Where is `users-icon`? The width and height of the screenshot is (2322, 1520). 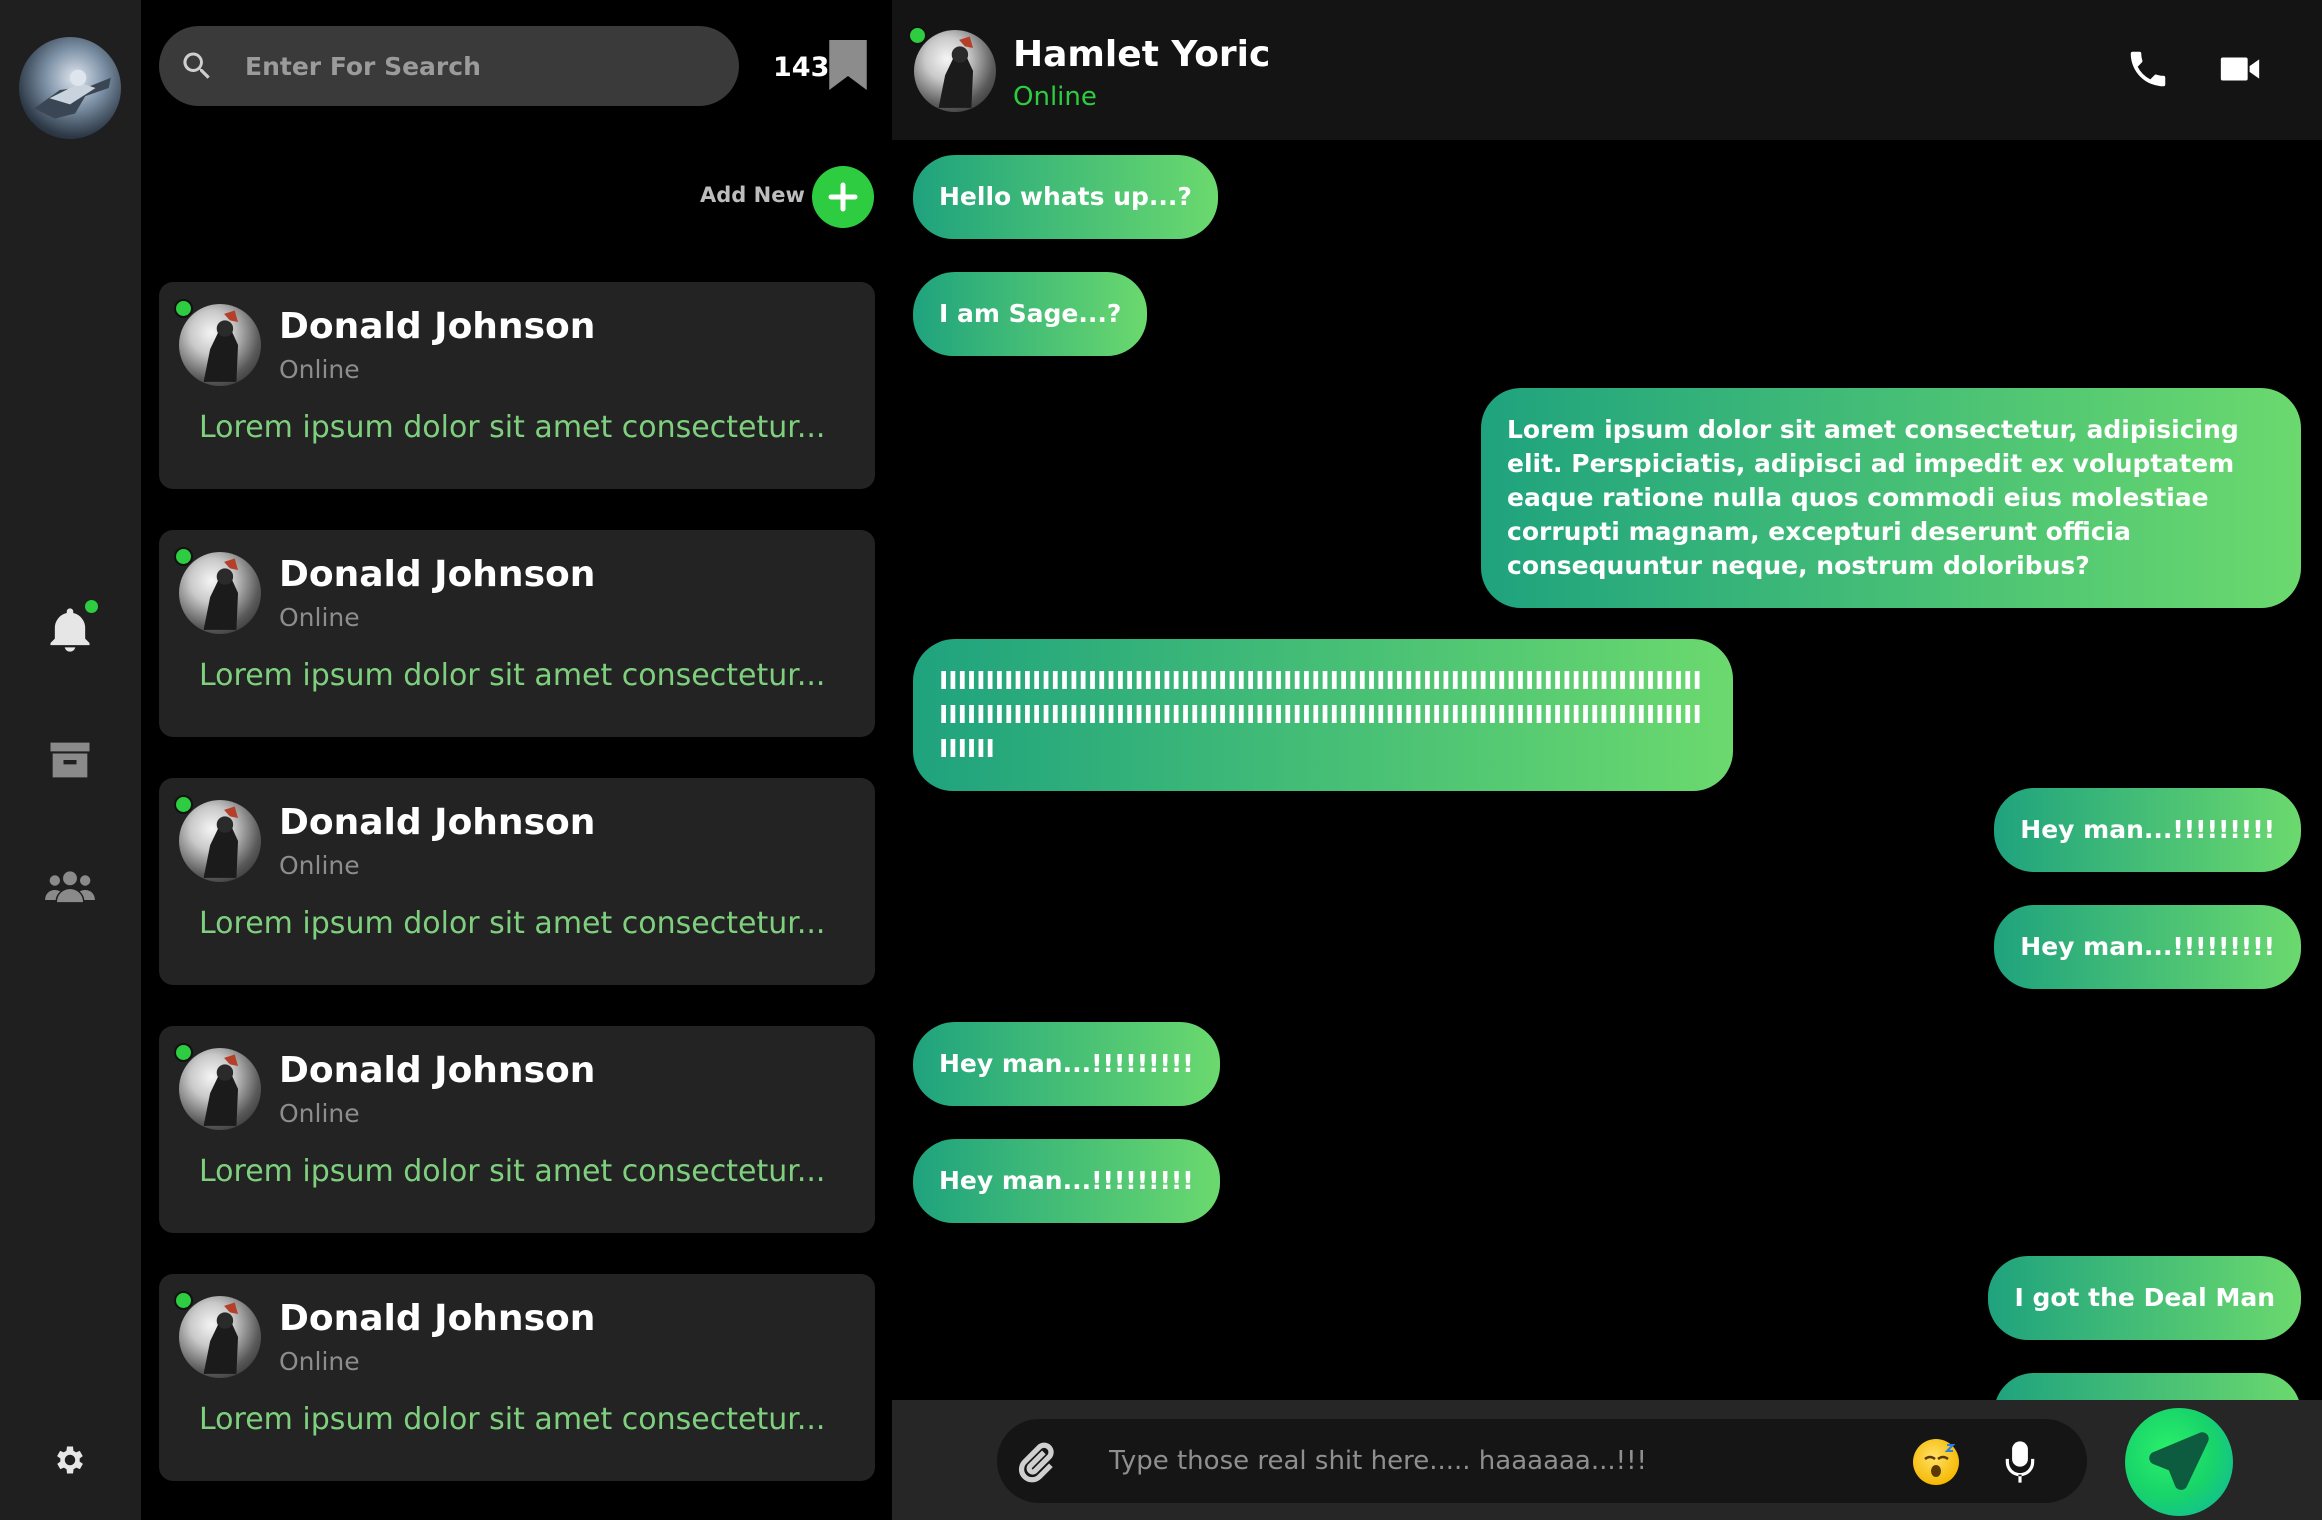
users-icon is located at coordinates (70, 887).